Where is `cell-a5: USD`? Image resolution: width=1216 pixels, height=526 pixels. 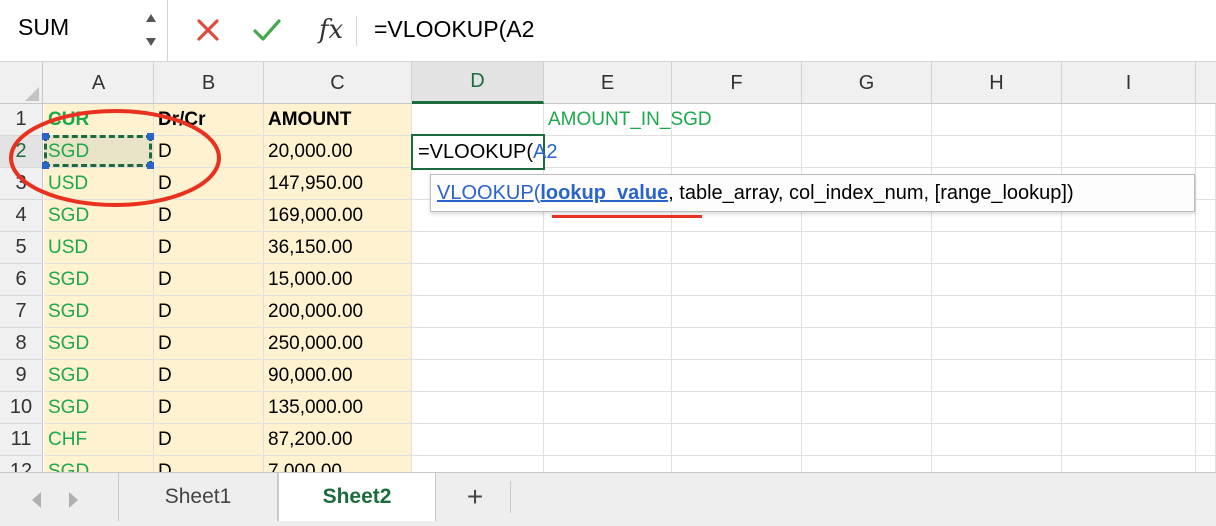
cell-a5: USD is located at coordinates (99, 248).